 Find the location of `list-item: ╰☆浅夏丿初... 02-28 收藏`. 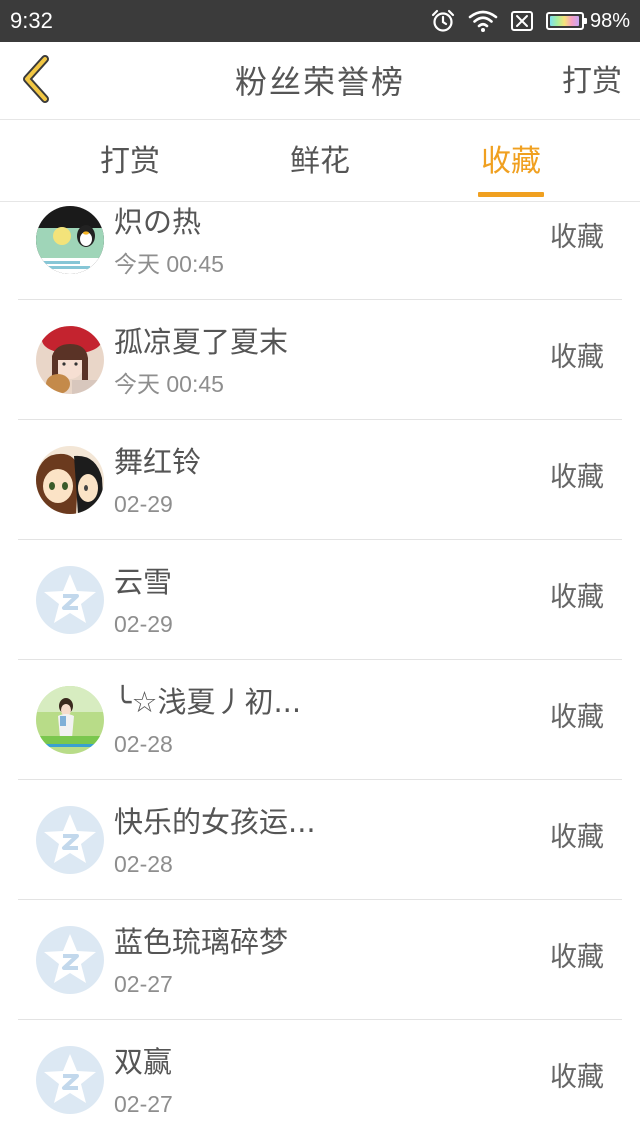

list-item: ╰☆浅夏丿初... 02-28 收藏 is located at coordinates (320, 720).